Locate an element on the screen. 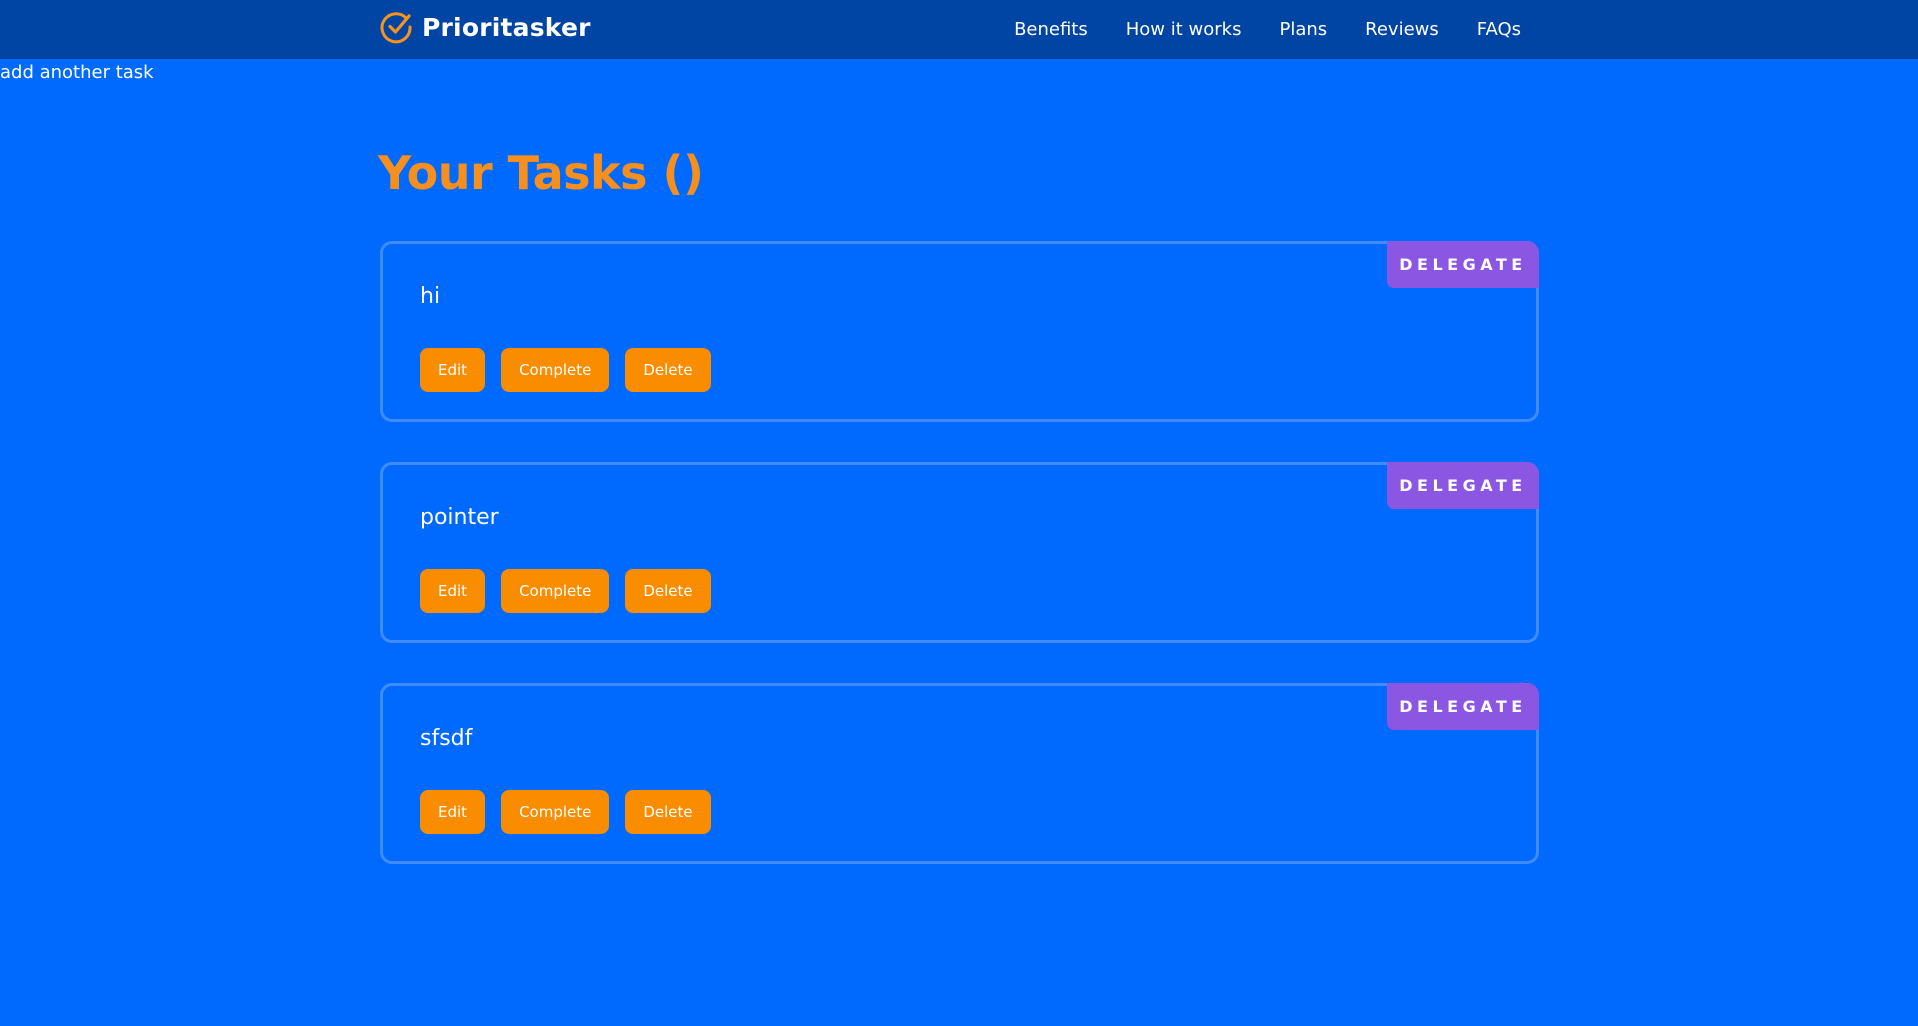  task-card: DELEGATE pointer Edit Complete Delete is located at coordinates (959, 552).